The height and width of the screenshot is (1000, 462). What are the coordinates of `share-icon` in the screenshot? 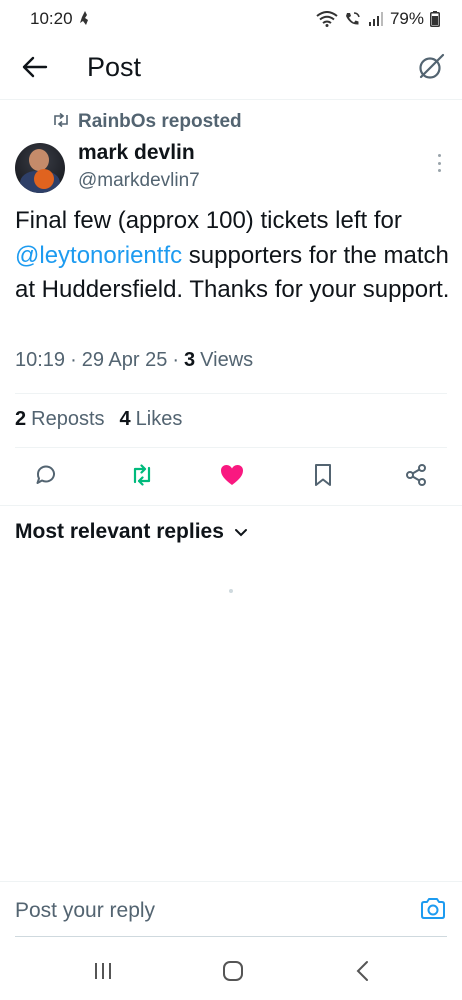 It's located at (416, 477).